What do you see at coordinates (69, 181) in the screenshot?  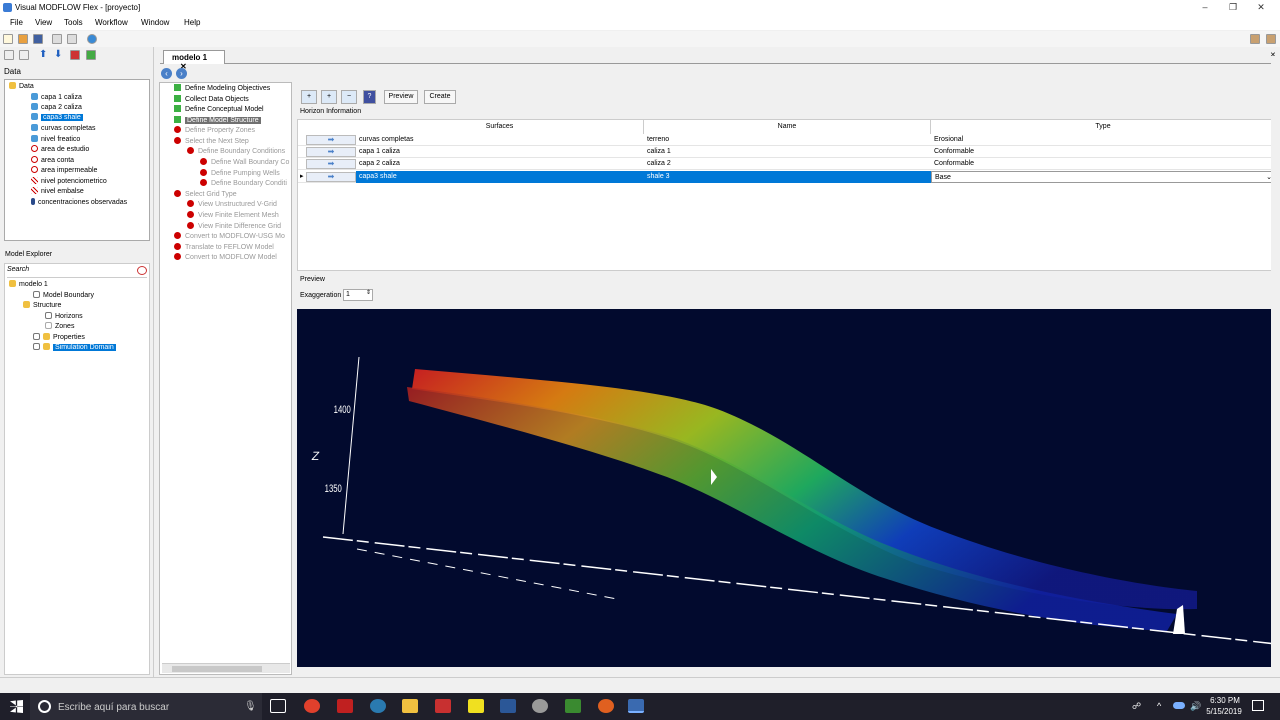 I see `tree-item-data: nivel potenciometrico` at bounding box center [69, 181].